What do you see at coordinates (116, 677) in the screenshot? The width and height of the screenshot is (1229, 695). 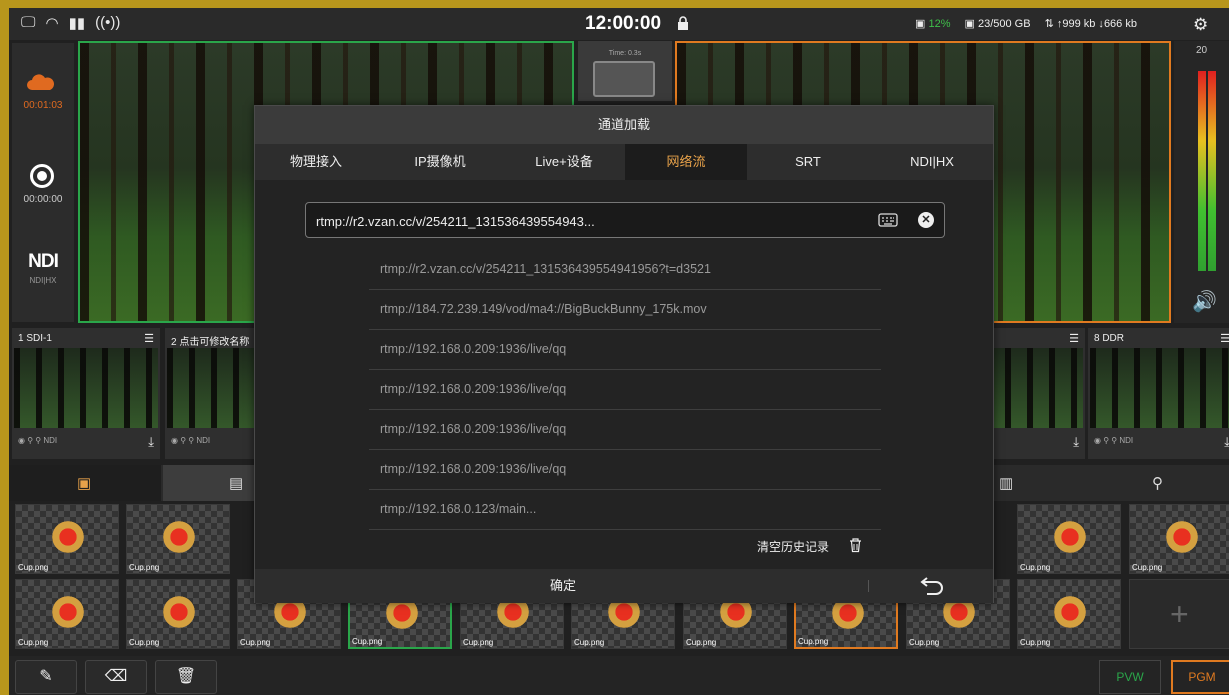 I see `delete-button: ⌫` at bounding box center [116, 677].